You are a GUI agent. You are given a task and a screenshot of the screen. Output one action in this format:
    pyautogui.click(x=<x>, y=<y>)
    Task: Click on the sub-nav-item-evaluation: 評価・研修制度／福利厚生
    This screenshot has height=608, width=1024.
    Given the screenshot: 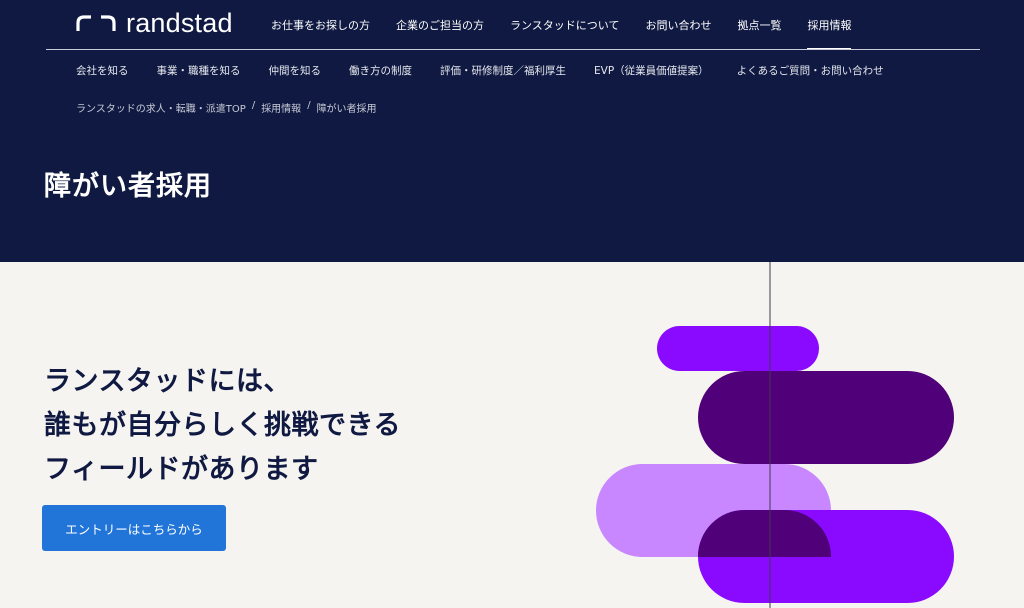 What is the action you would take?
    pyautogui.click(x=503, y=70)
    